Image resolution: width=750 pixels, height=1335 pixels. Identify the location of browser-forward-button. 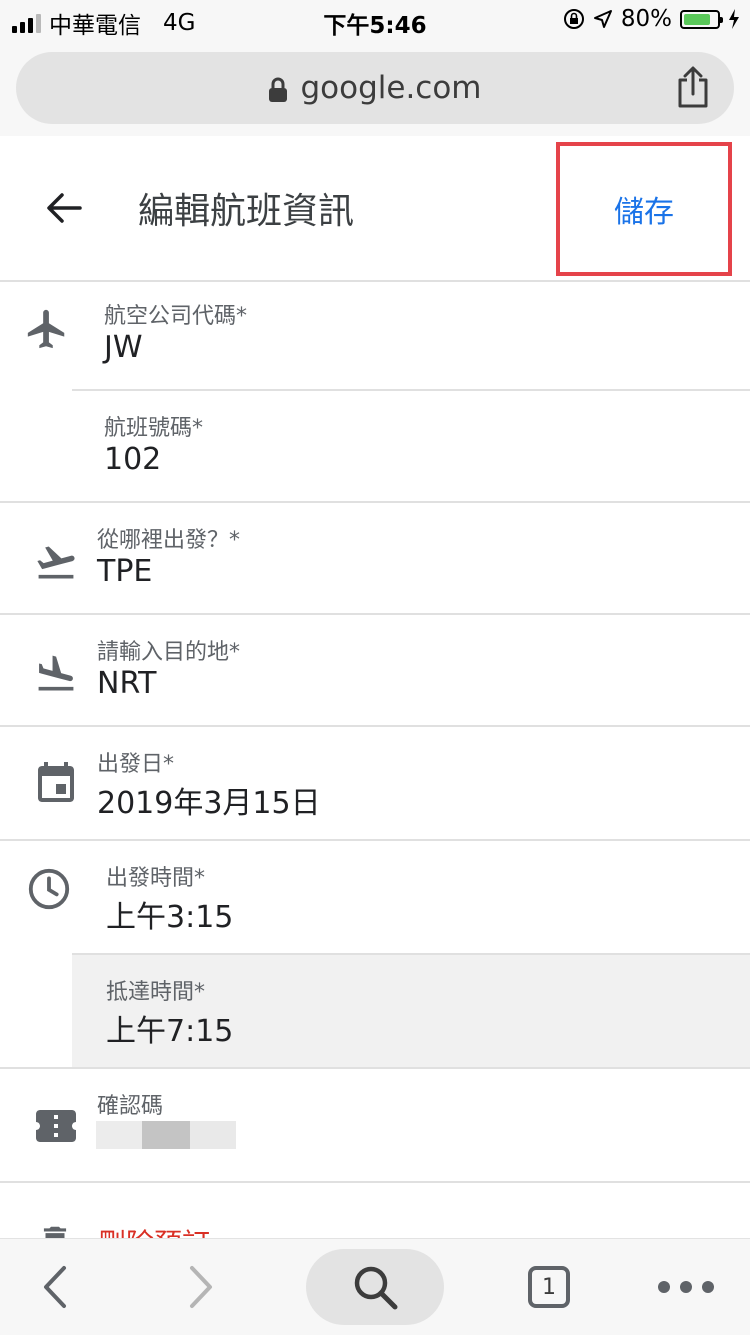
(201, 1287).